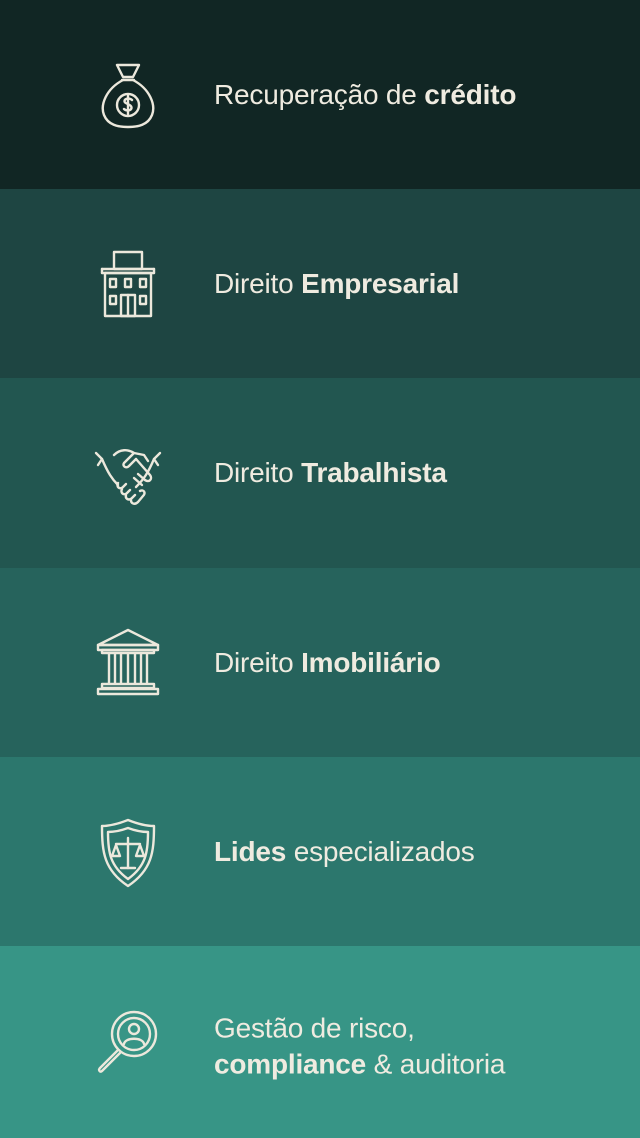 Image resolution: width=640 pixels, height=1138 pixels. What do you see at coordinates (330, 472) in the screenshot?
I see `service-label: Direito Trabalhista` at bounding box center [330, 472].